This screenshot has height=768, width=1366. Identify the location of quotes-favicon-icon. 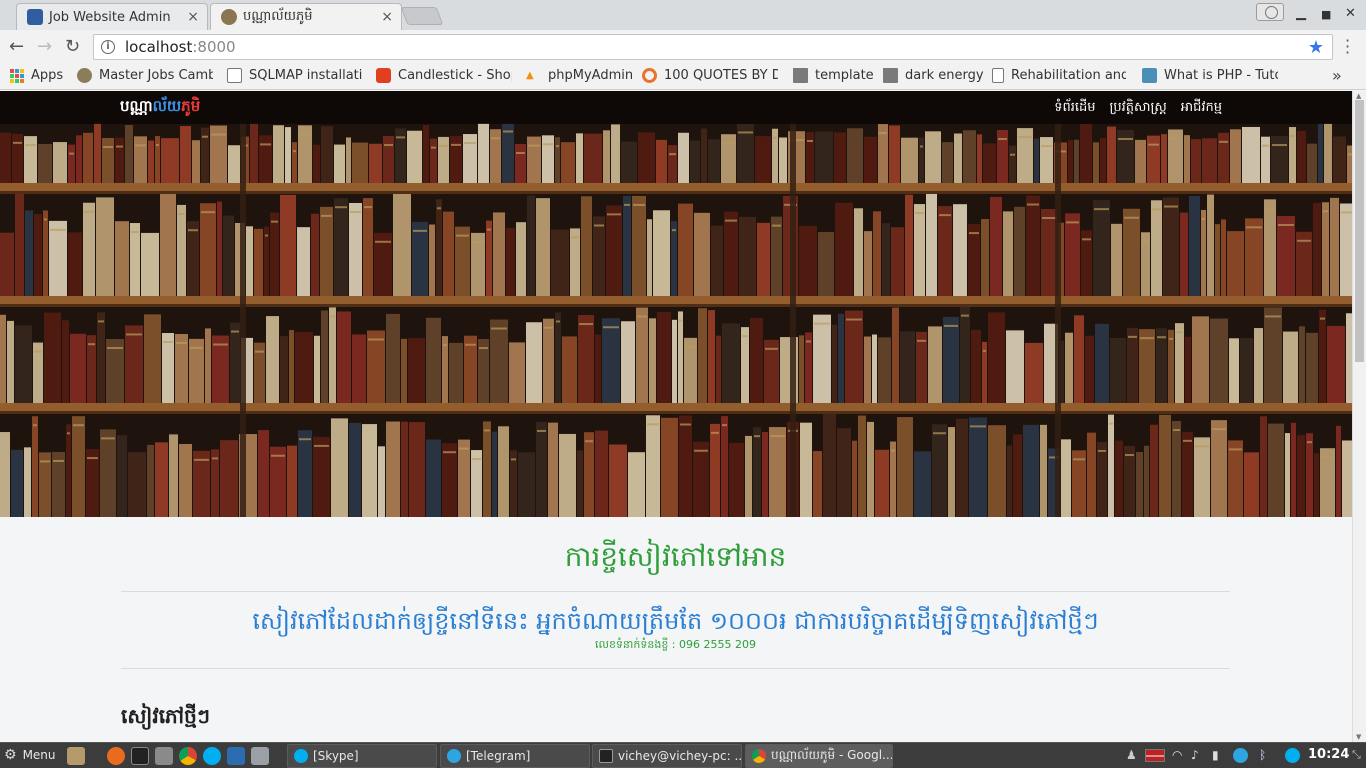
(649, 75).